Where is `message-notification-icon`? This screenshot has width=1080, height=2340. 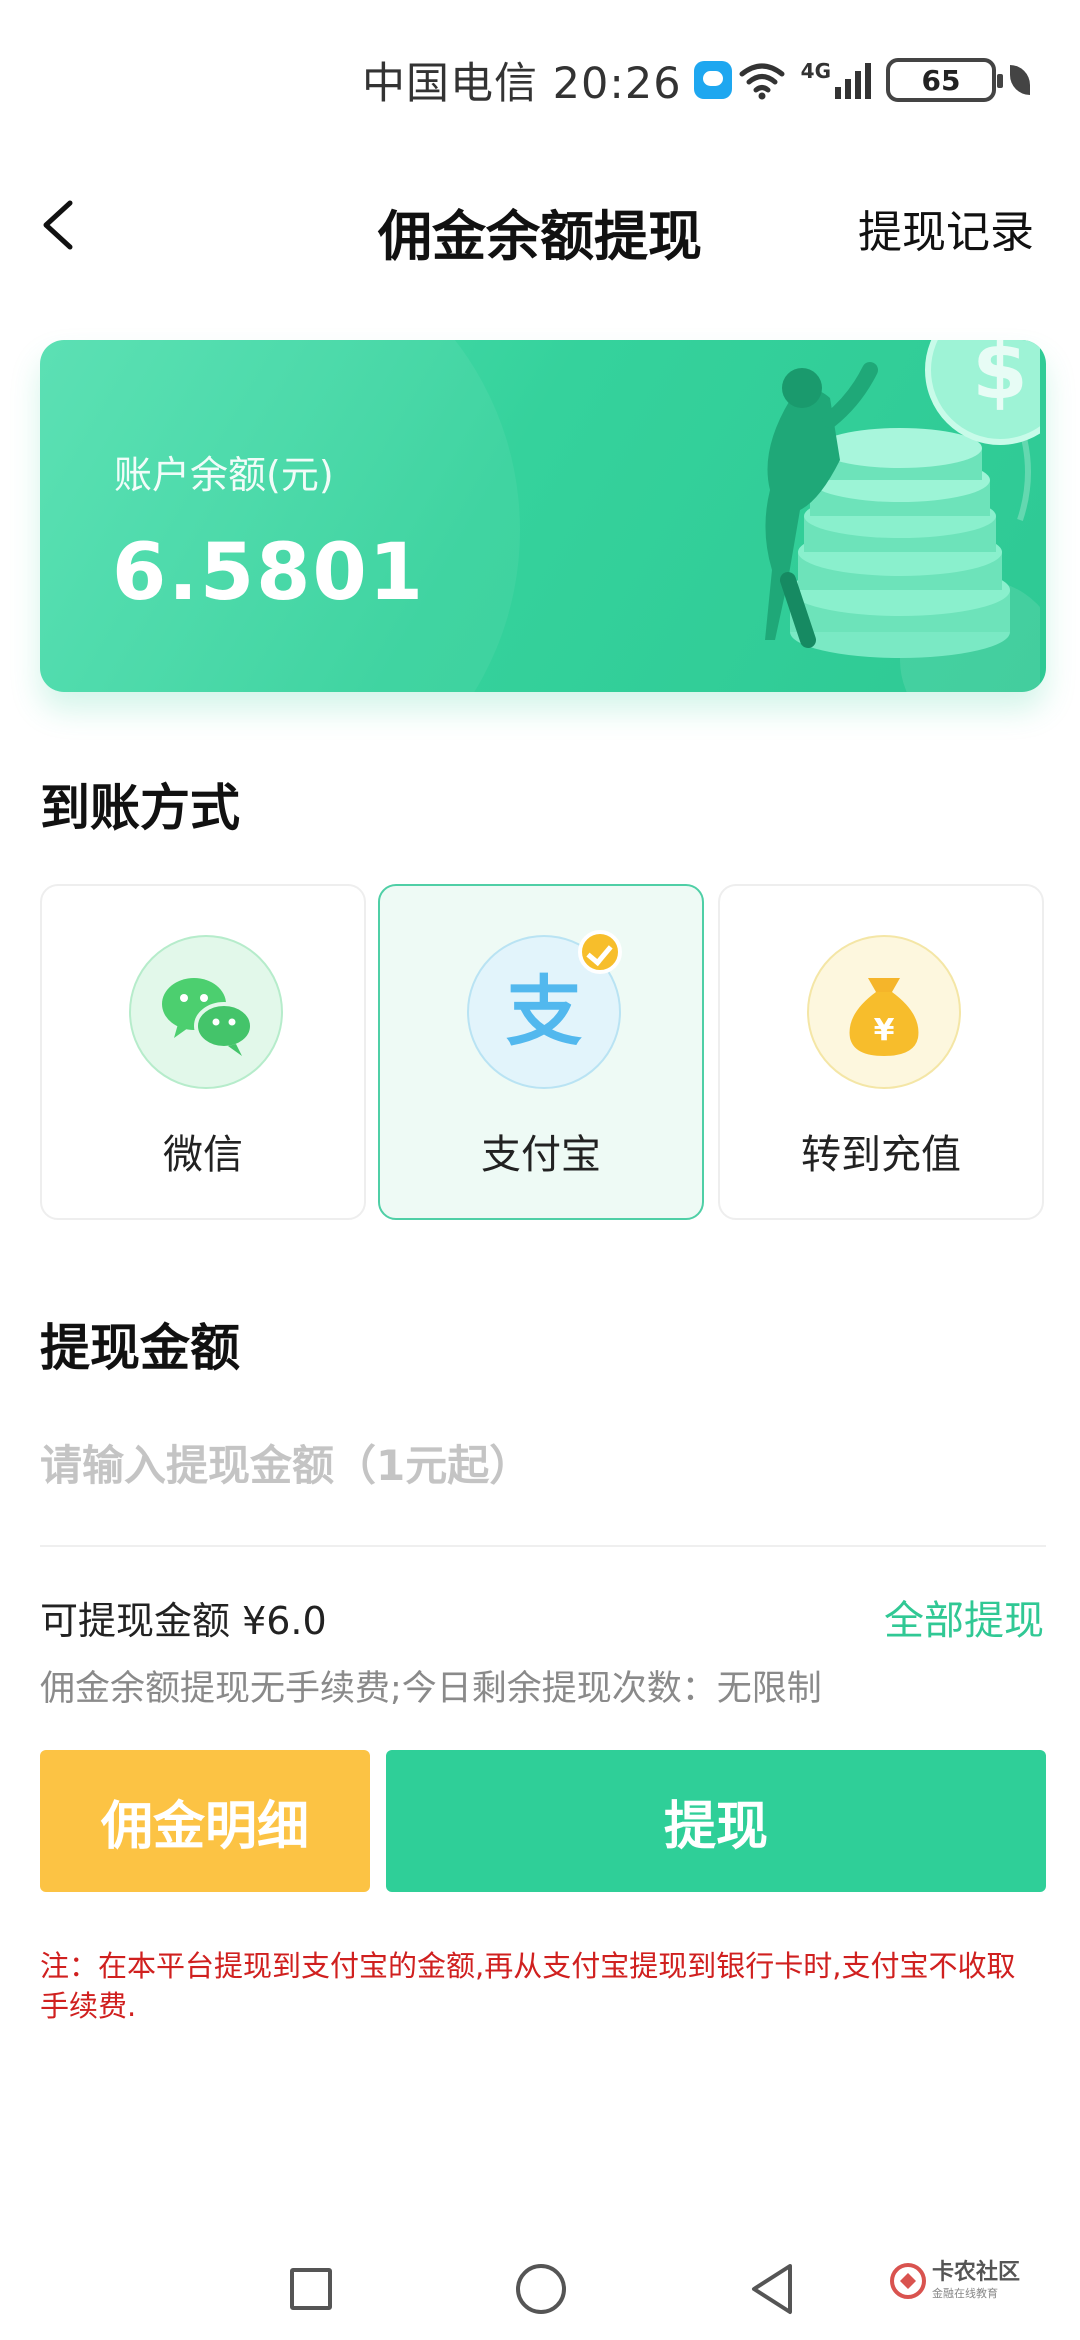 message-notification-icon is located at coordinates (712, 80).